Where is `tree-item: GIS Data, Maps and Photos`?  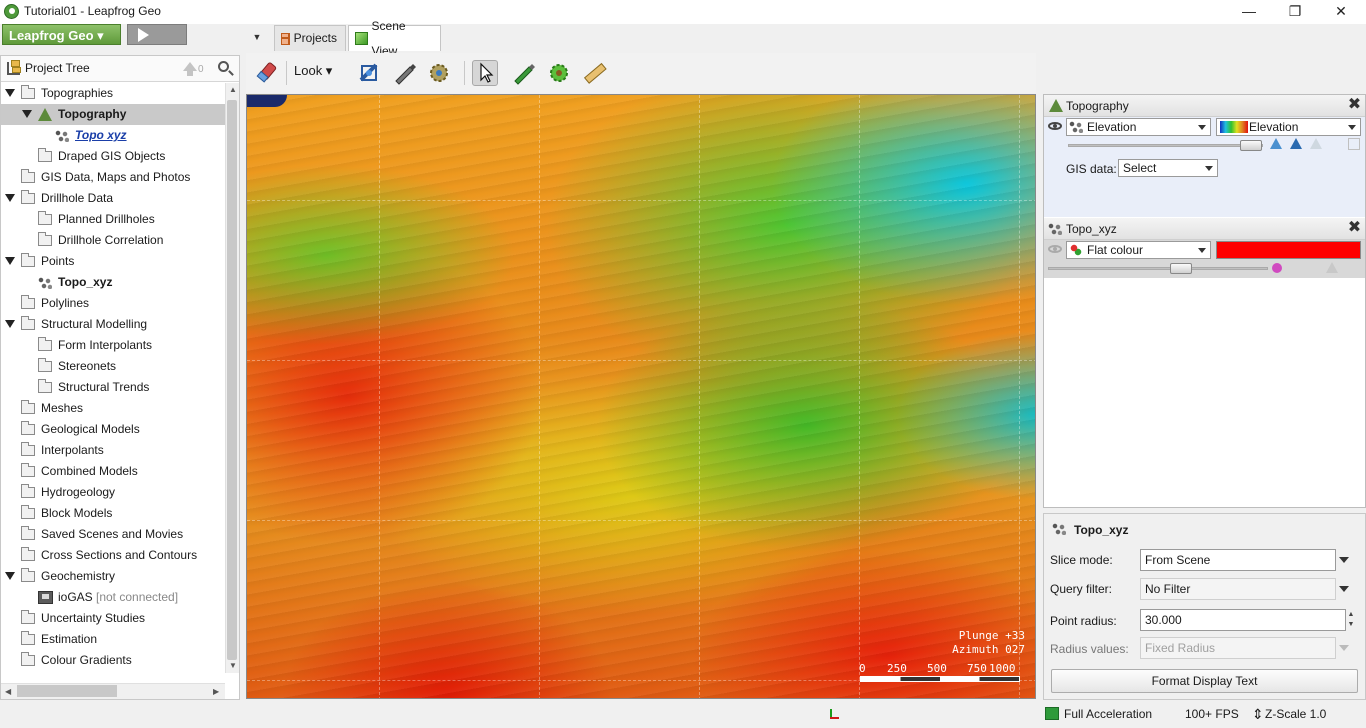
tree-item: GIS Data, Maps and Photos is located at coordinates (113, 177).